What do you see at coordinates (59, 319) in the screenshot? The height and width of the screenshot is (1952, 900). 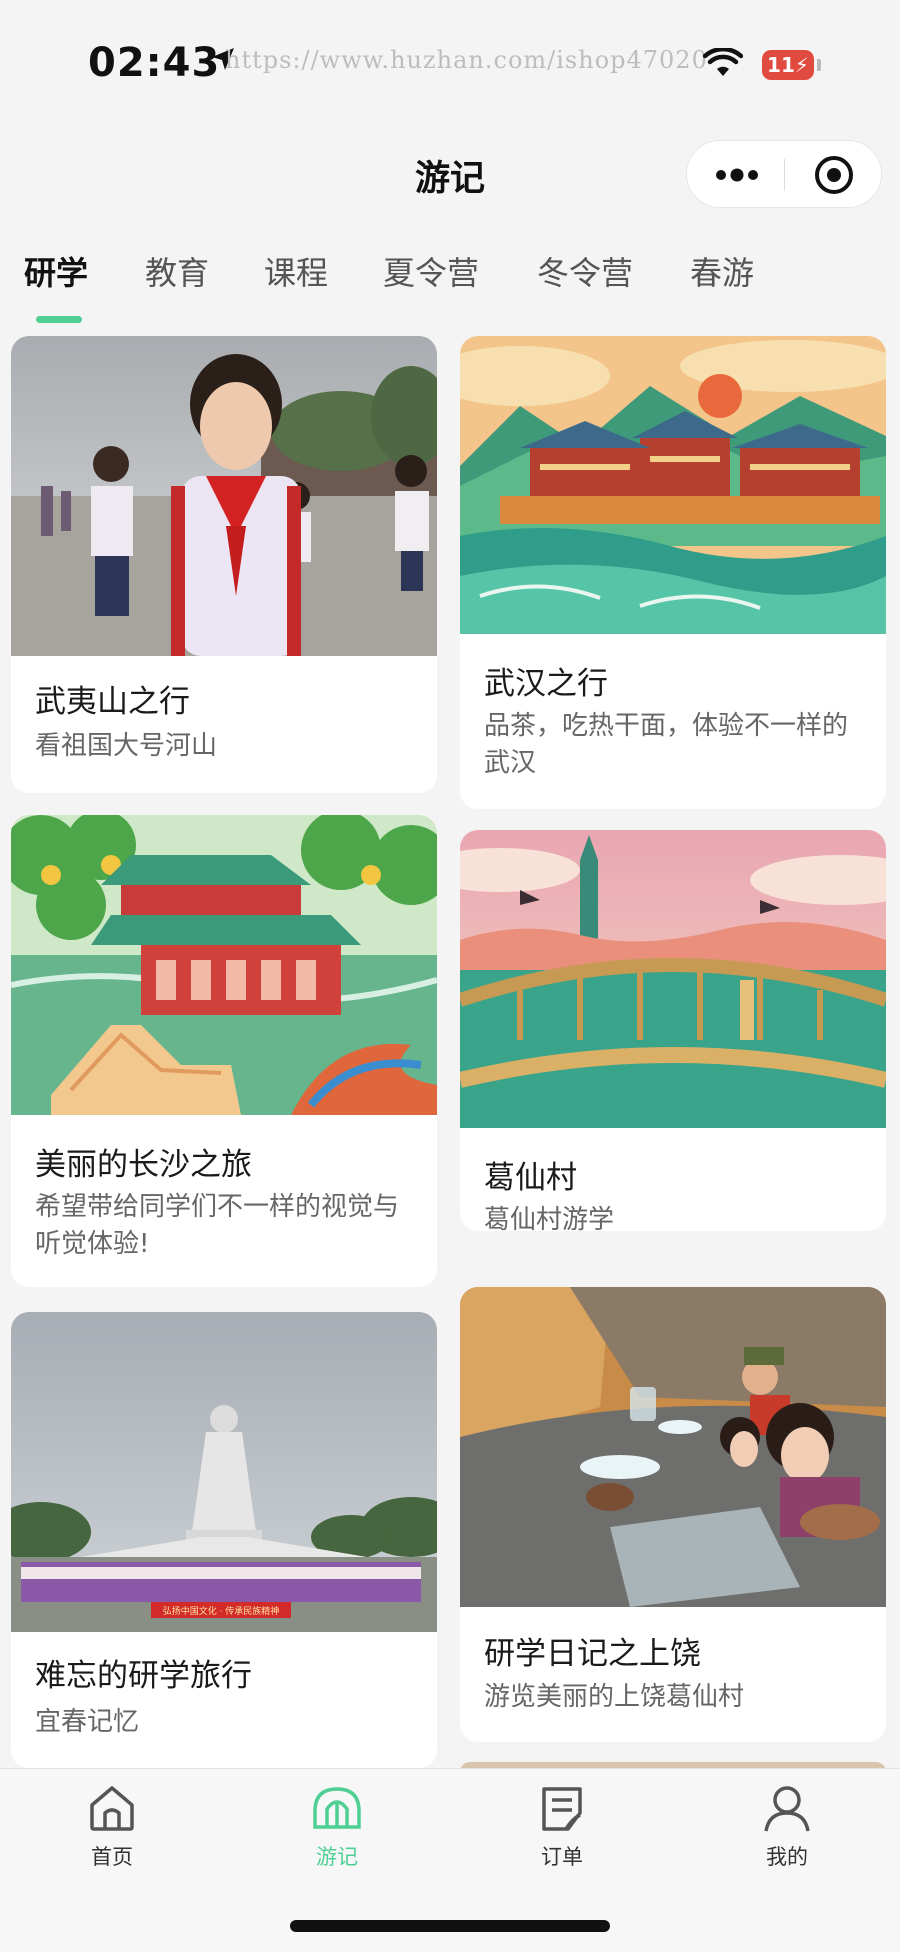 I see `active-tab-indicator` at bounding box center [59, 319].